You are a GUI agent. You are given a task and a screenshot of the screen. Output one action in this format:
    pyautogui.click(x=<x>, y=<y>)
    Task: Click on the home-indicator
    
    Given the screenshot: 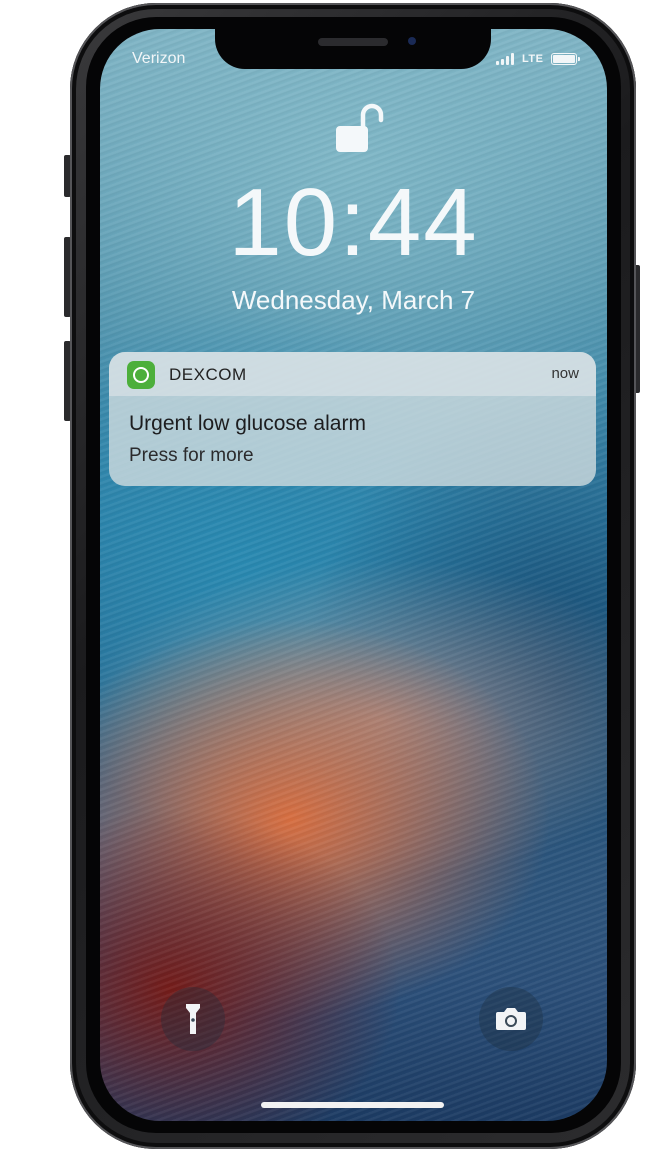 What is the action you would take?
    pyautogui.click(x=352, y=1105)
    